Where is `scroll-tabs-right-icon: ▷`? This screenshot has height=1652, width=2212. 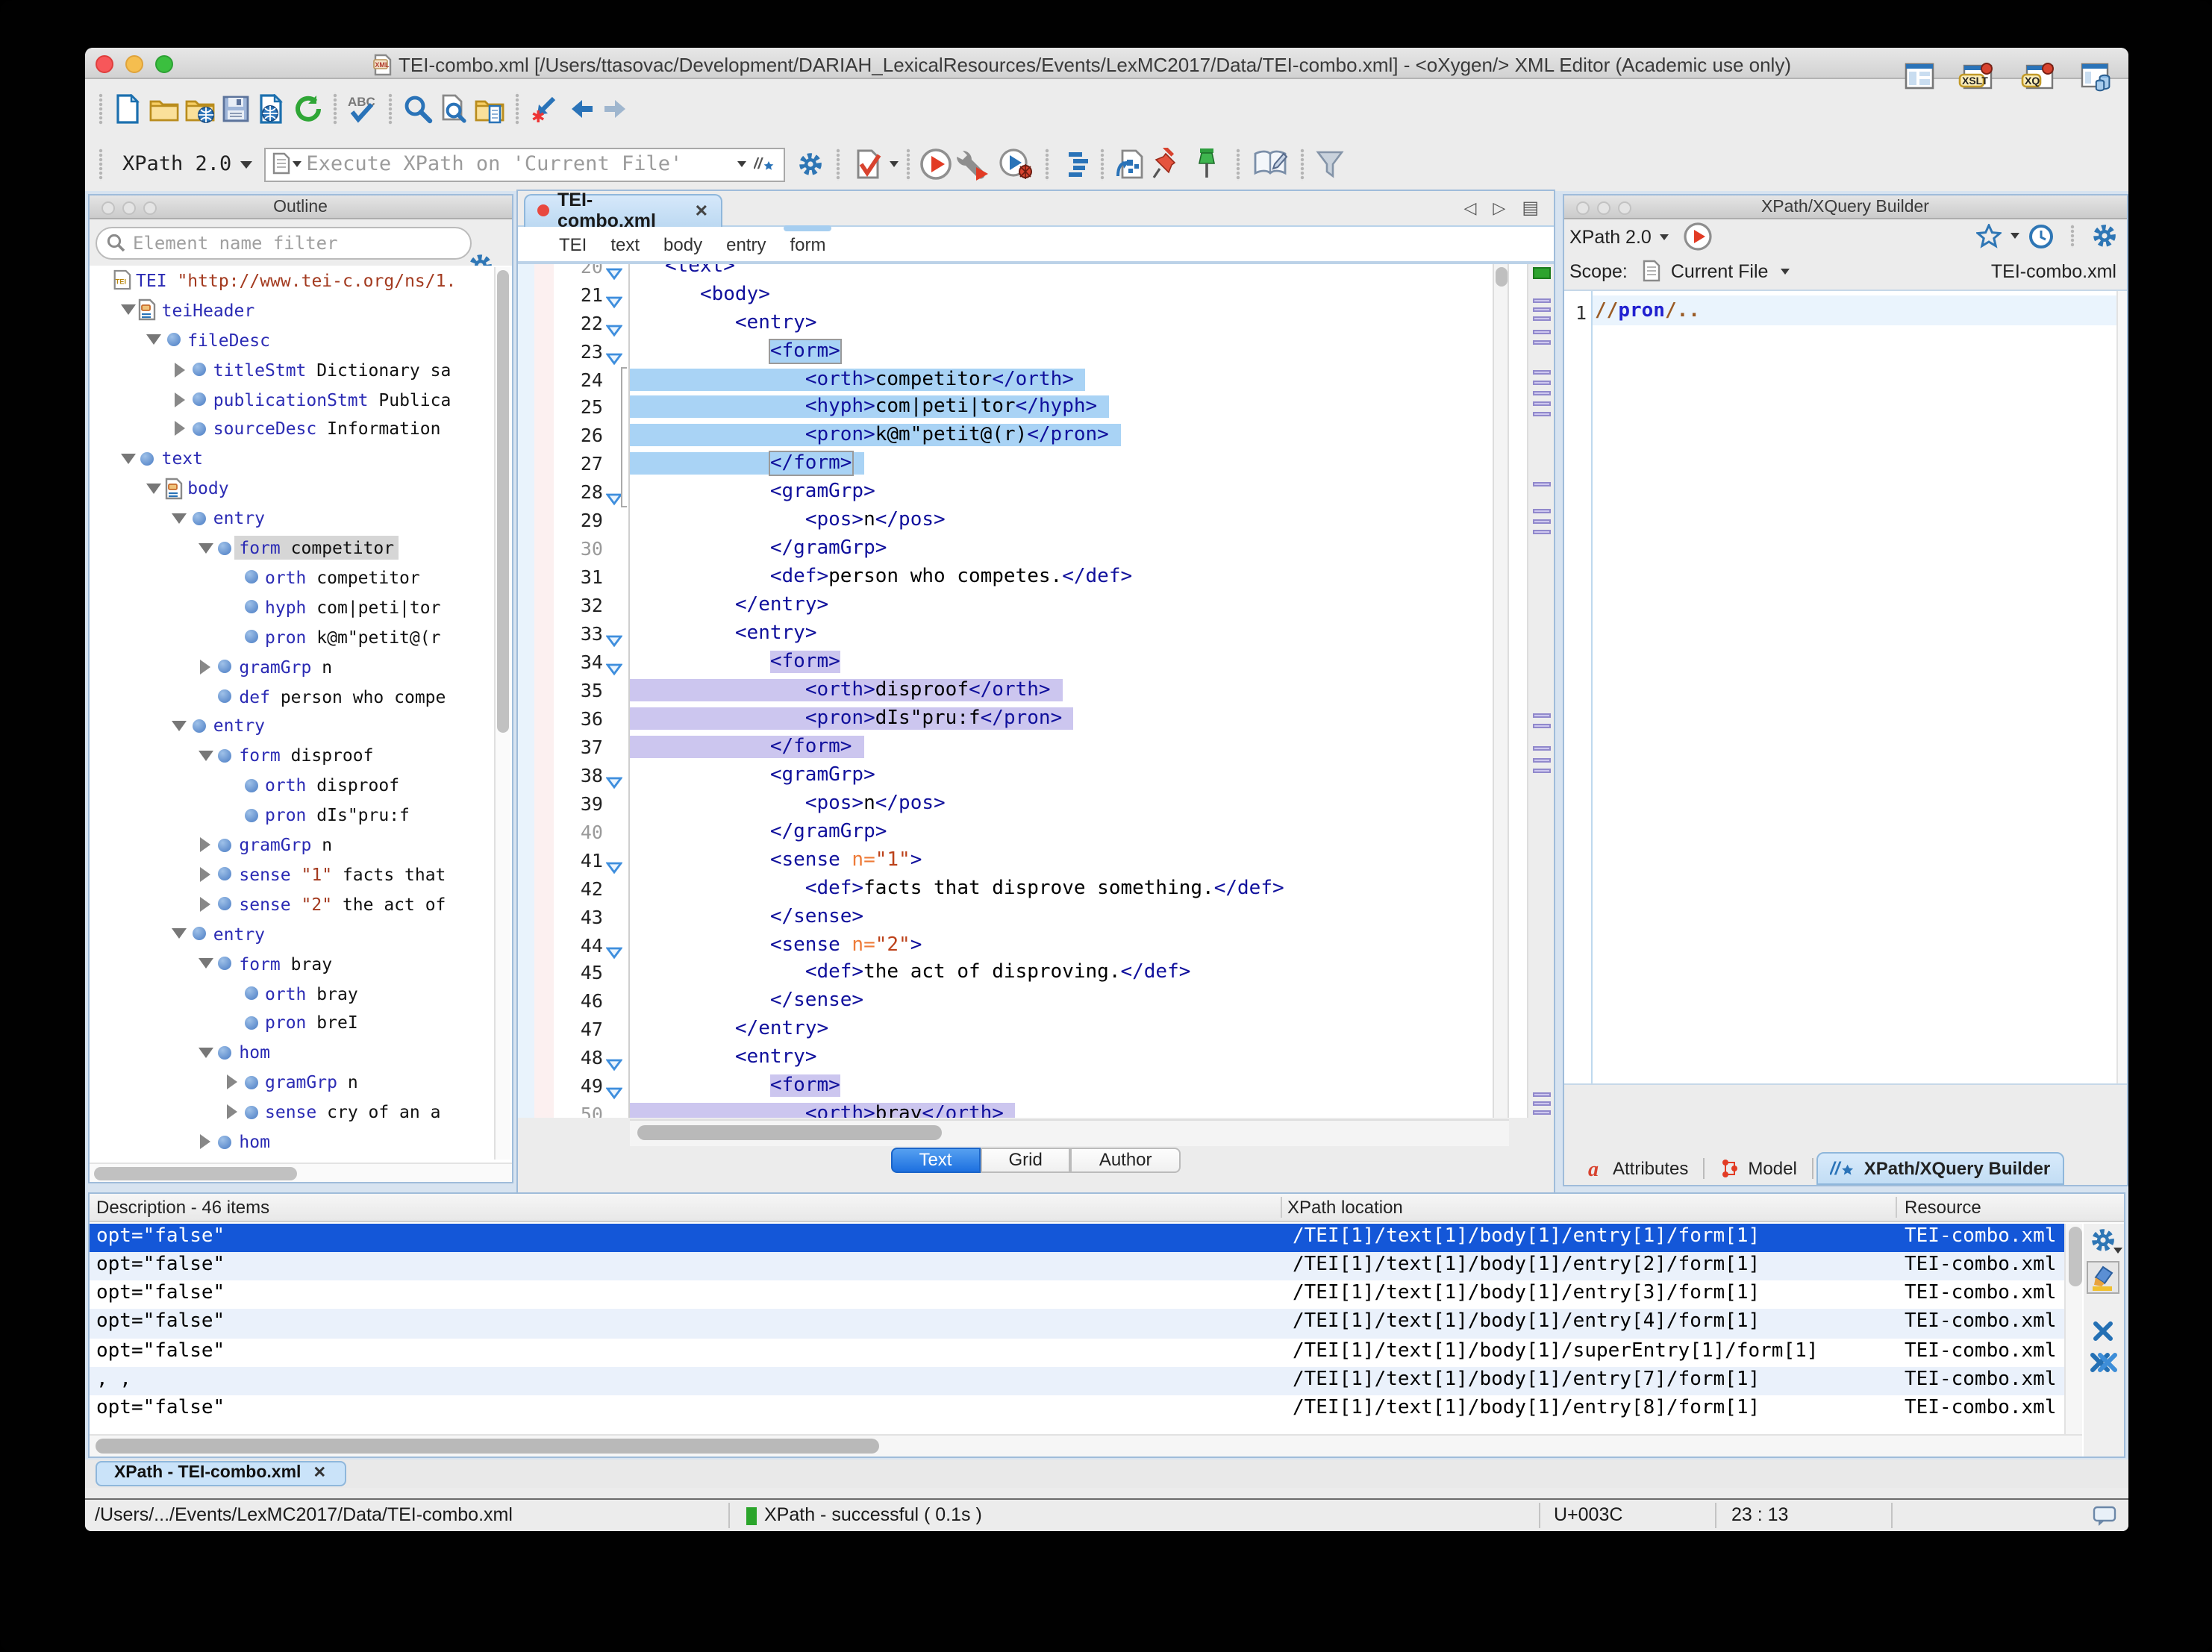 scroll-tabs-right-icon: ▷ is located at coordinates (1499, 207).